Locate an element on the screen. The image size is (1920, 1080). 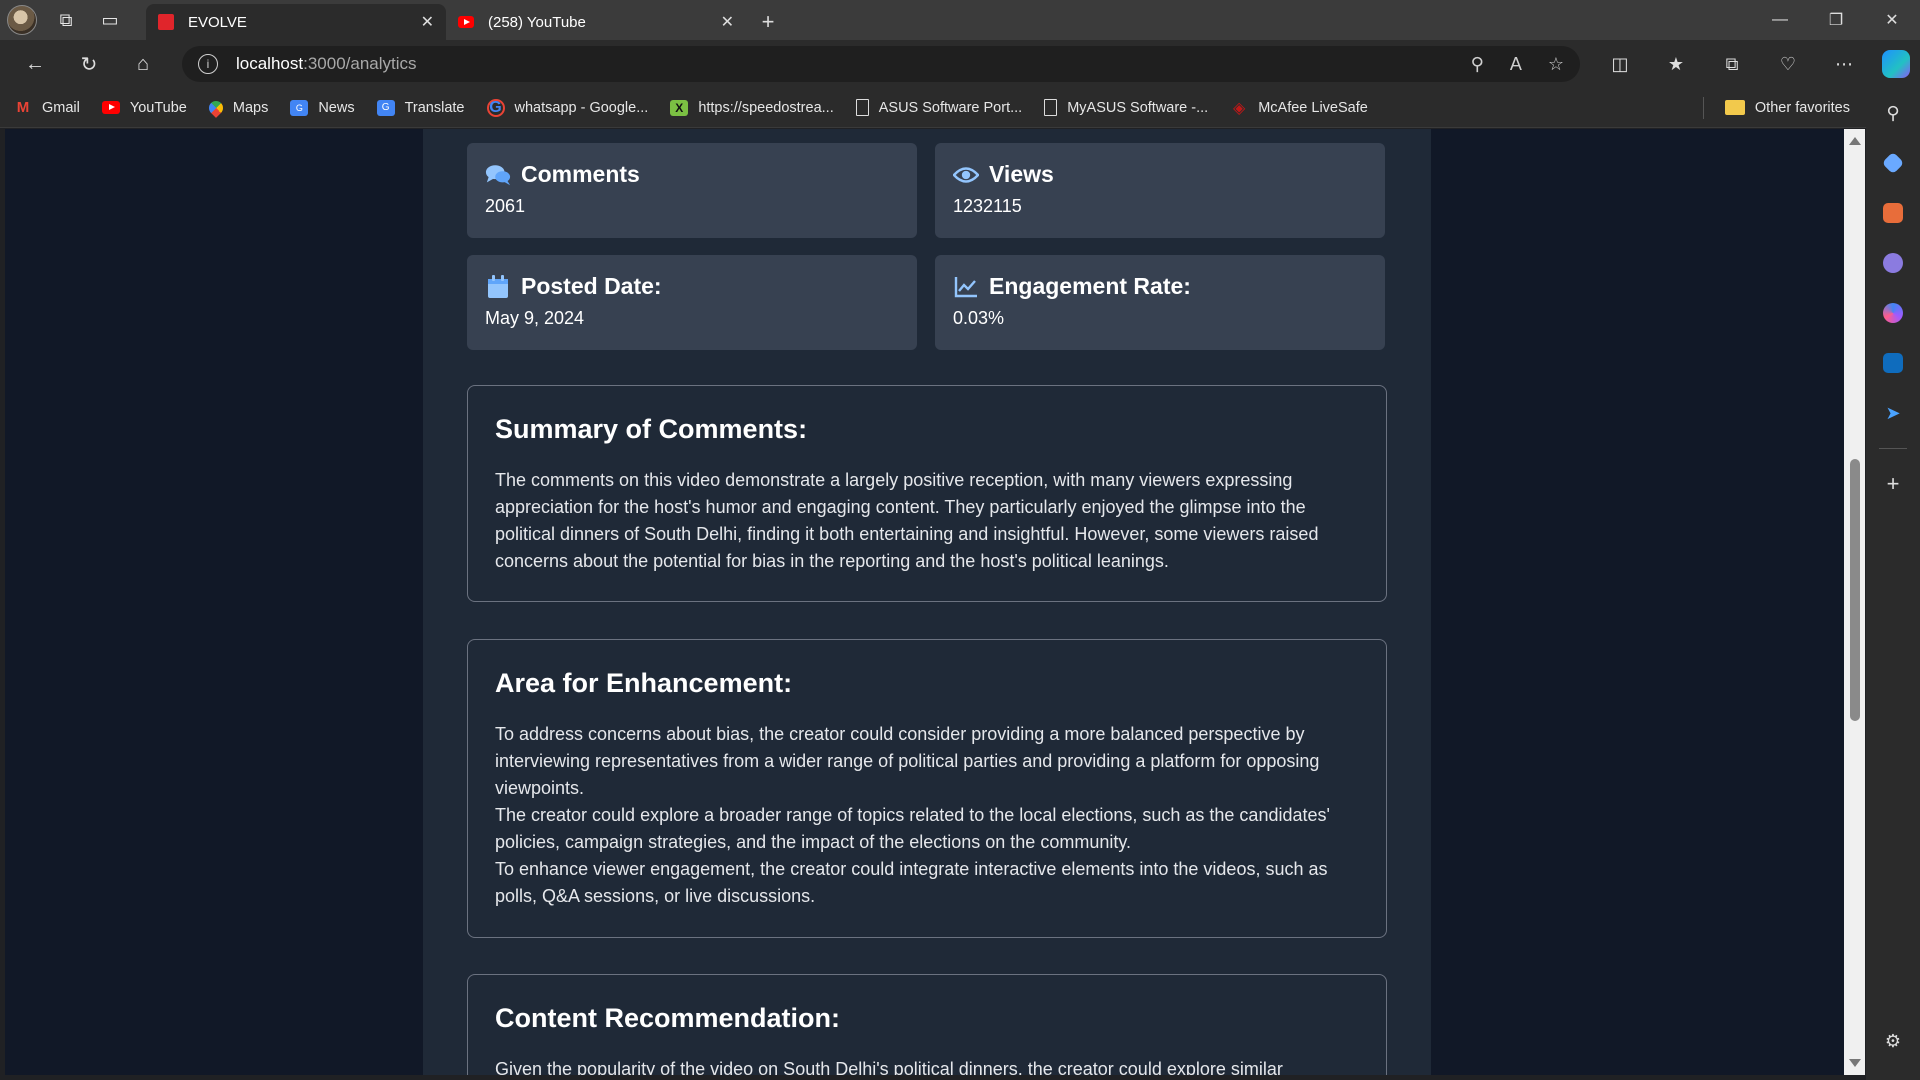
collections-icon: ⧉ is located at coordinates (1732, 64).